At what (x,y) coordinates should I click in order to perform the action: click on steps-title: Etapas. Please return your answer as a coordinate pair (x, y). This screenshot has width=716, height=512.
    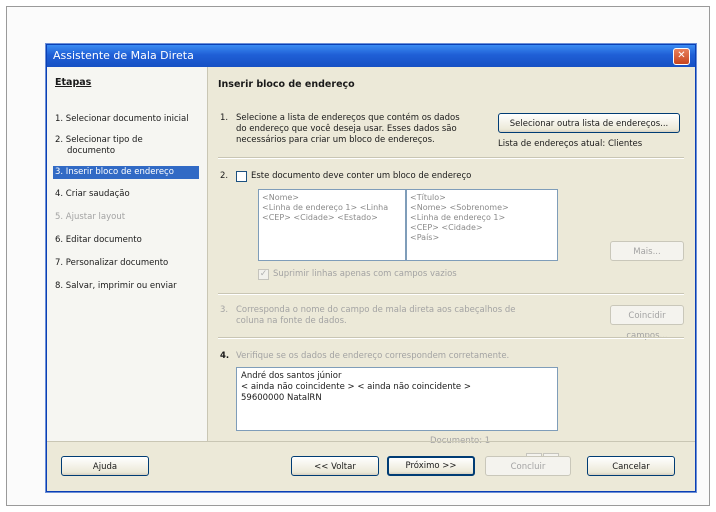
    Looking at the image, I should click on (73, 82).